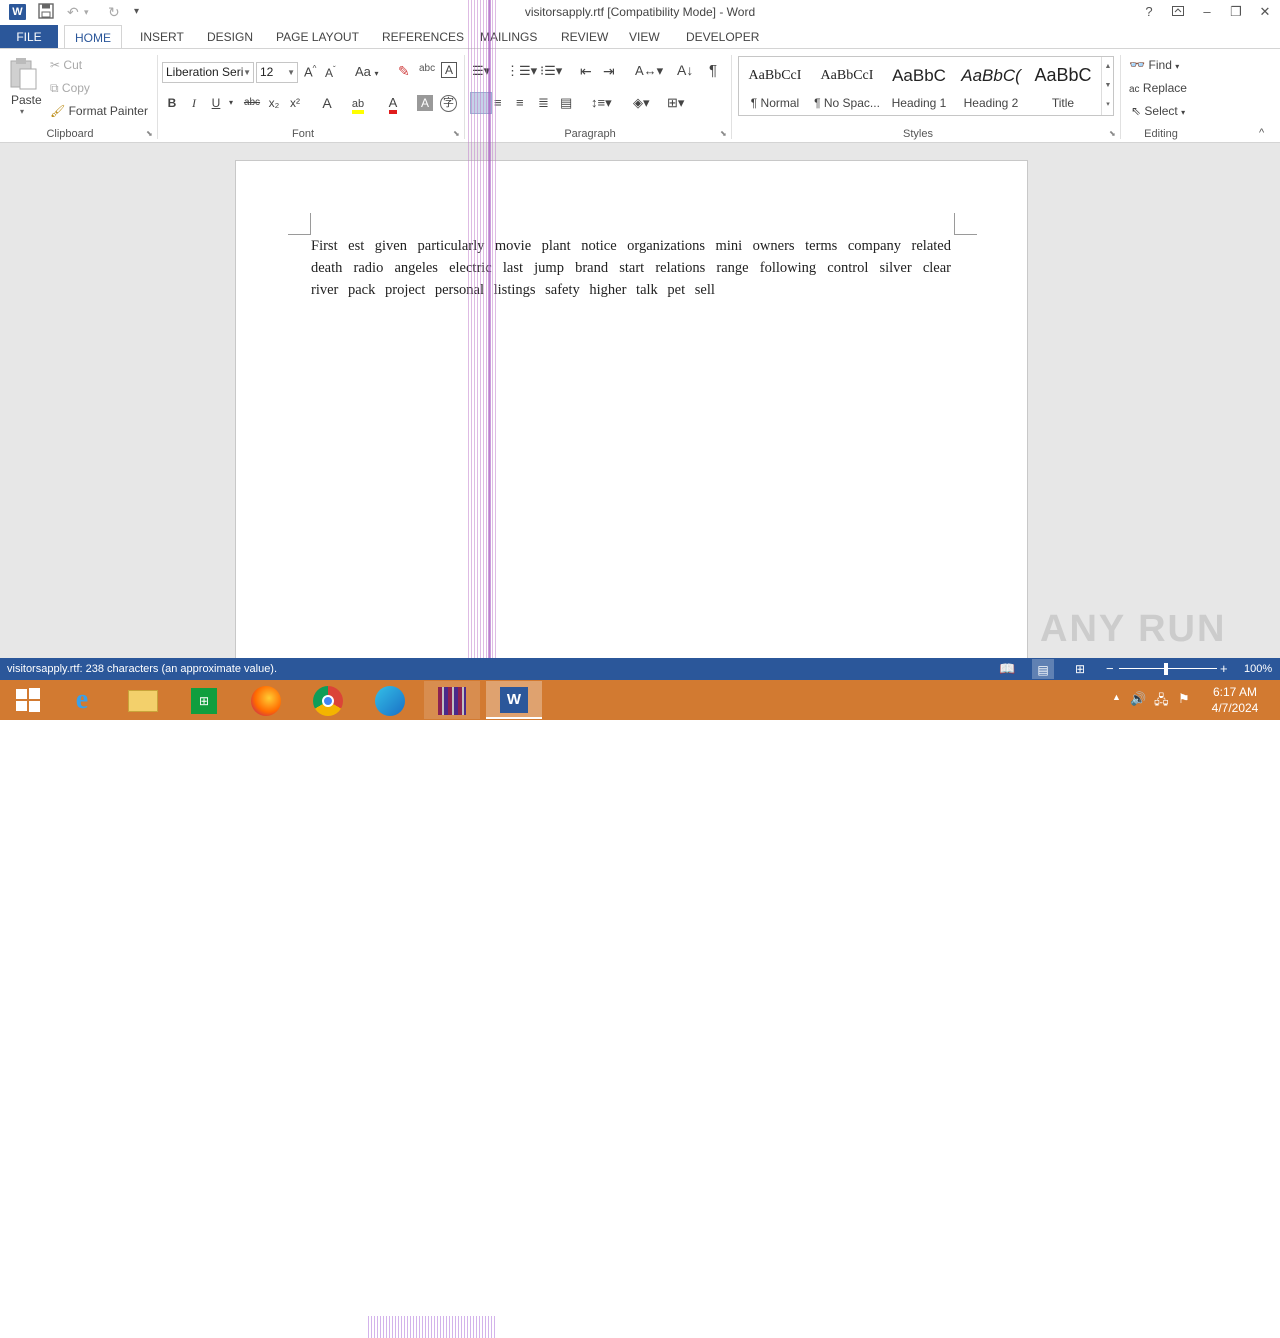  What do you see at coordinates (520, 102) in the screenshot?
I see `align-right-icon: ≡` at bounding box center [520, 102].